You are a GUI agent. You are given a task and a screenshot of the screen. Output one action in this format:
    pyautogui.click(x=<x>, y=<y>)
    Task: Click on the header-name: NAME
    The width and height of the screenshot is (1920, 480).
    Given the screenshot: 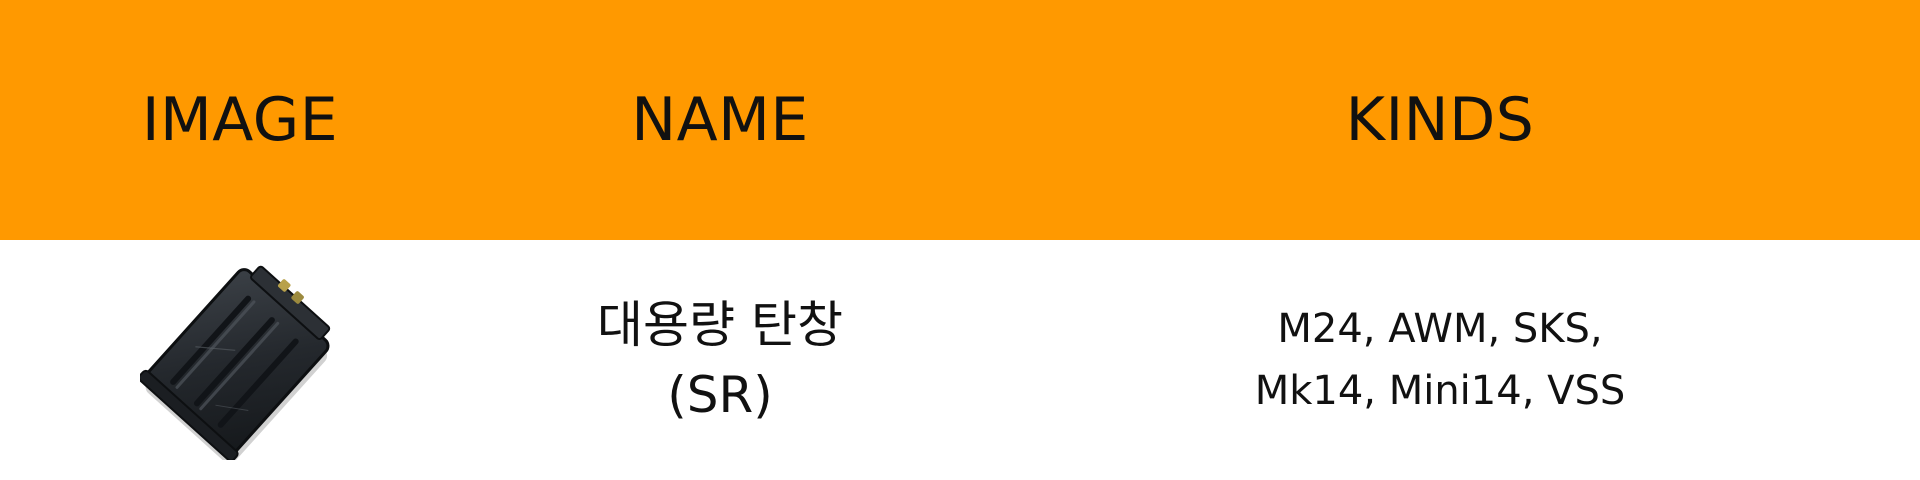 What is the action you would take?
    pyautogui.click(x=720, y=120)
    